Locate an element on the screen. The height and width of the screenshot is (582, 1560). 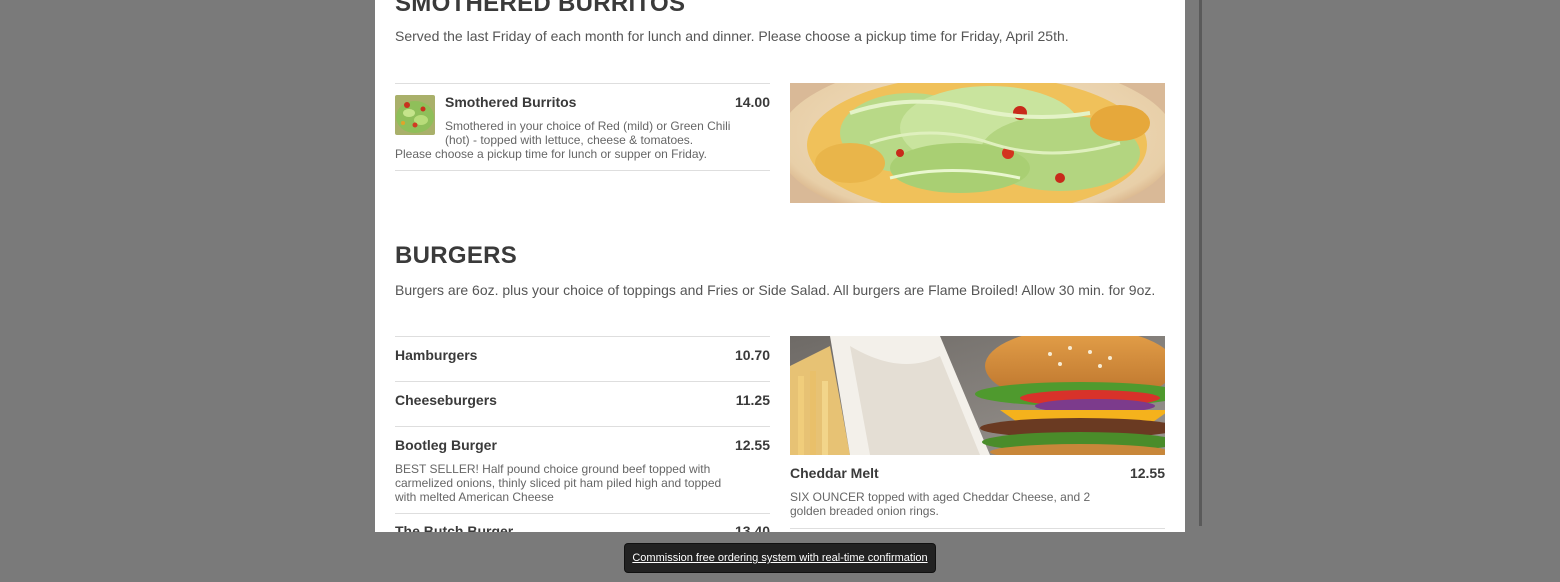
menu-item-the-butch-burger: The Butch Burger 13.40 is located at coordinates (582, 522).